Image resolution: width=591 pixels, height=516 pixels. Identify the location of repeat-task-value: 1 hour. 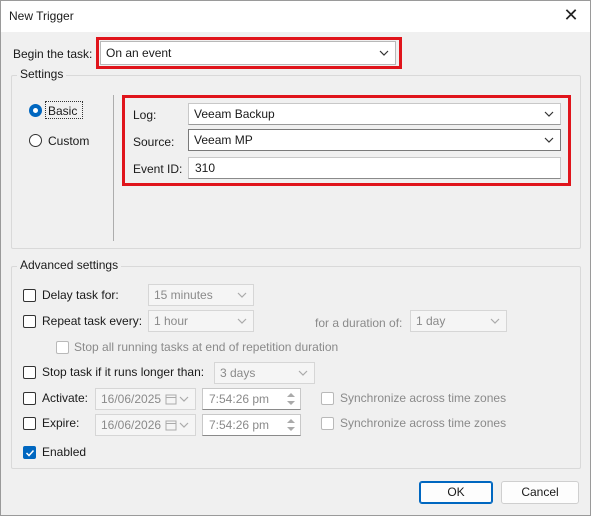
(171, 321).